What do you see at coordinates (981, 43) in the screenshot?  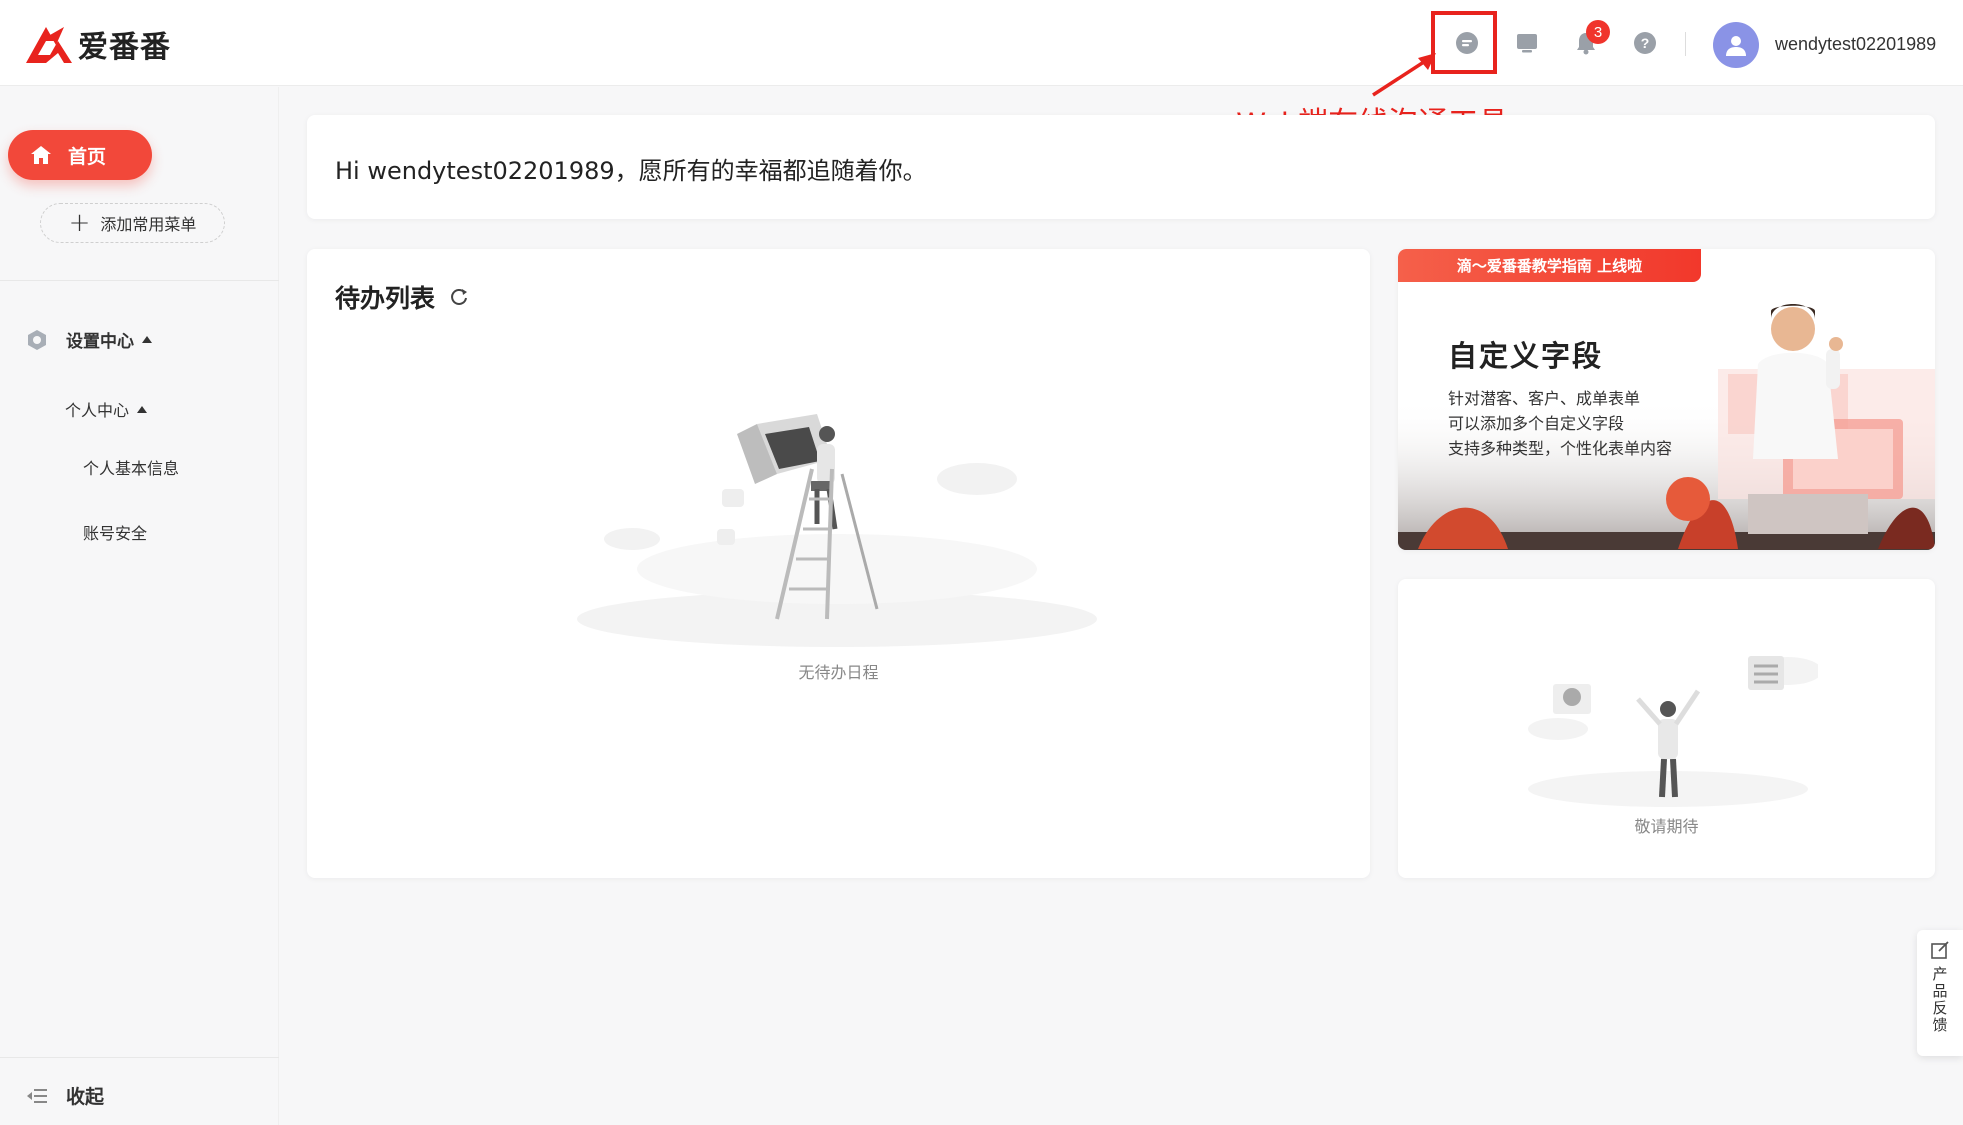 I see `top-header: 爱番番 3 ? wendytest02201989` at bounding box center [981, 43].